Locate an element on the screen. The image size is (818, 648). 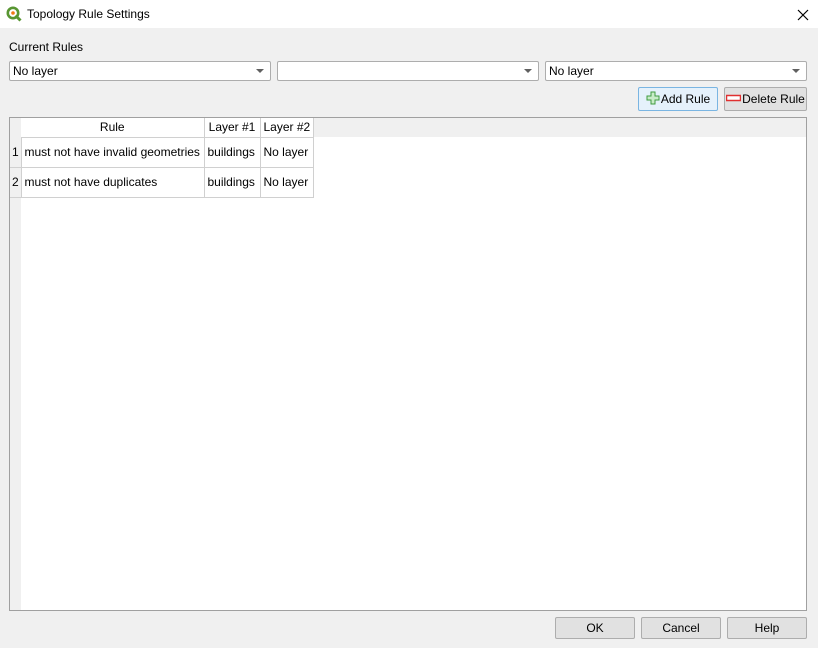
add-rule-button: Add Rule is located at coordinates (678, 99).